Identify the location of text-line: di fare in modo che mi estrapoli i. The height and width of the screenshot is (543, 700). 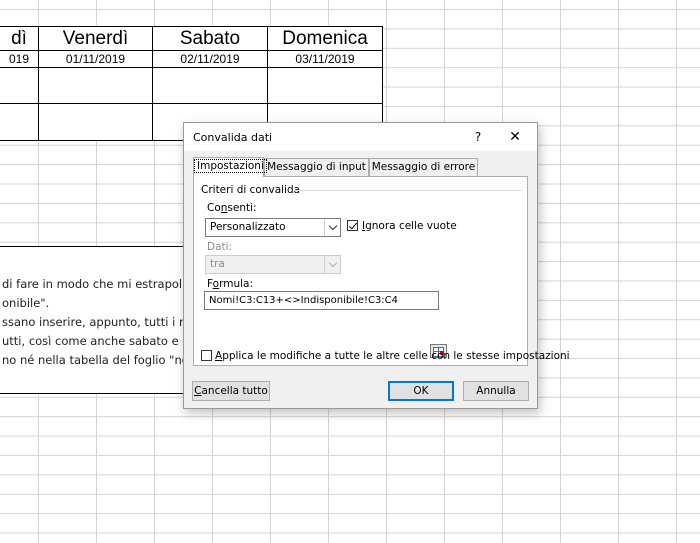
(97, 284).